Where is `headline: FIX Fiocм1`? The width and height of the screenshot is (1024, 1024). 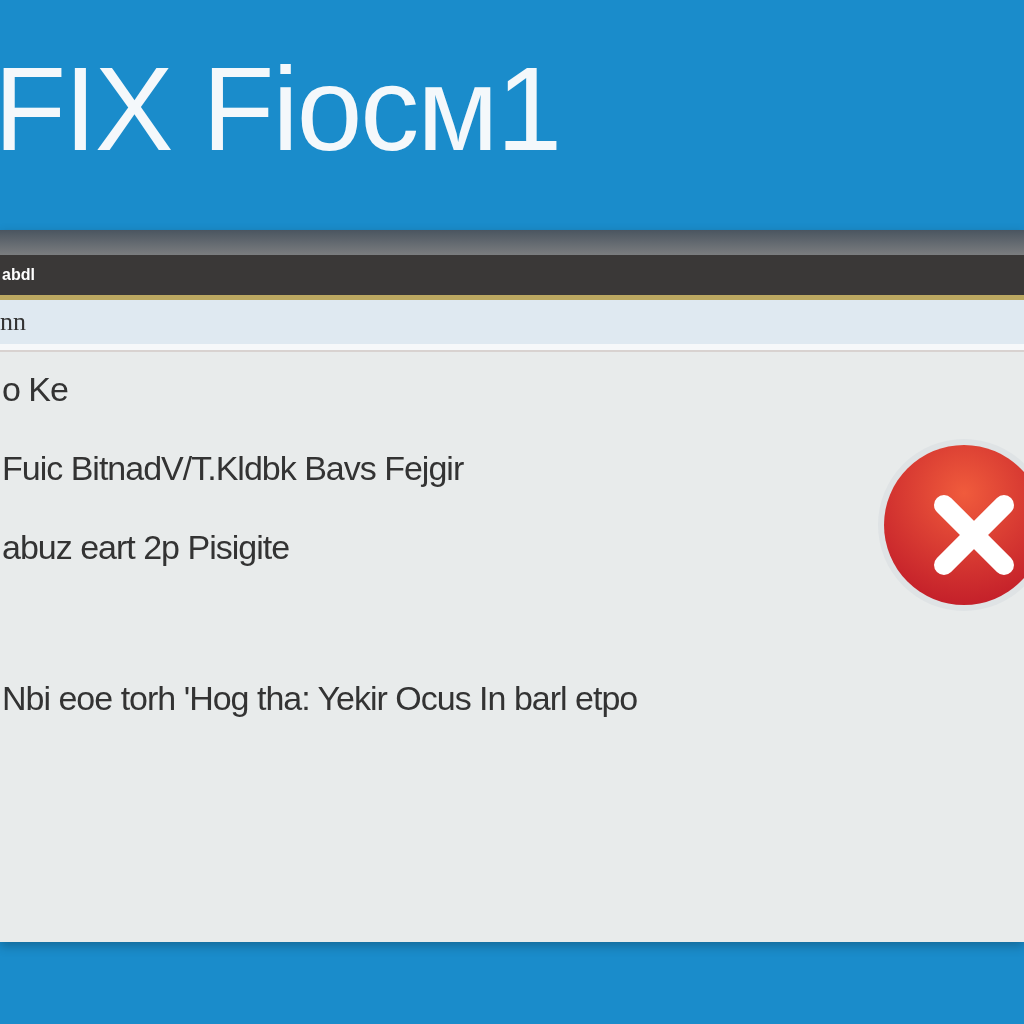 headline: FIX Fiocм1 is located at coordinates (280, 109).